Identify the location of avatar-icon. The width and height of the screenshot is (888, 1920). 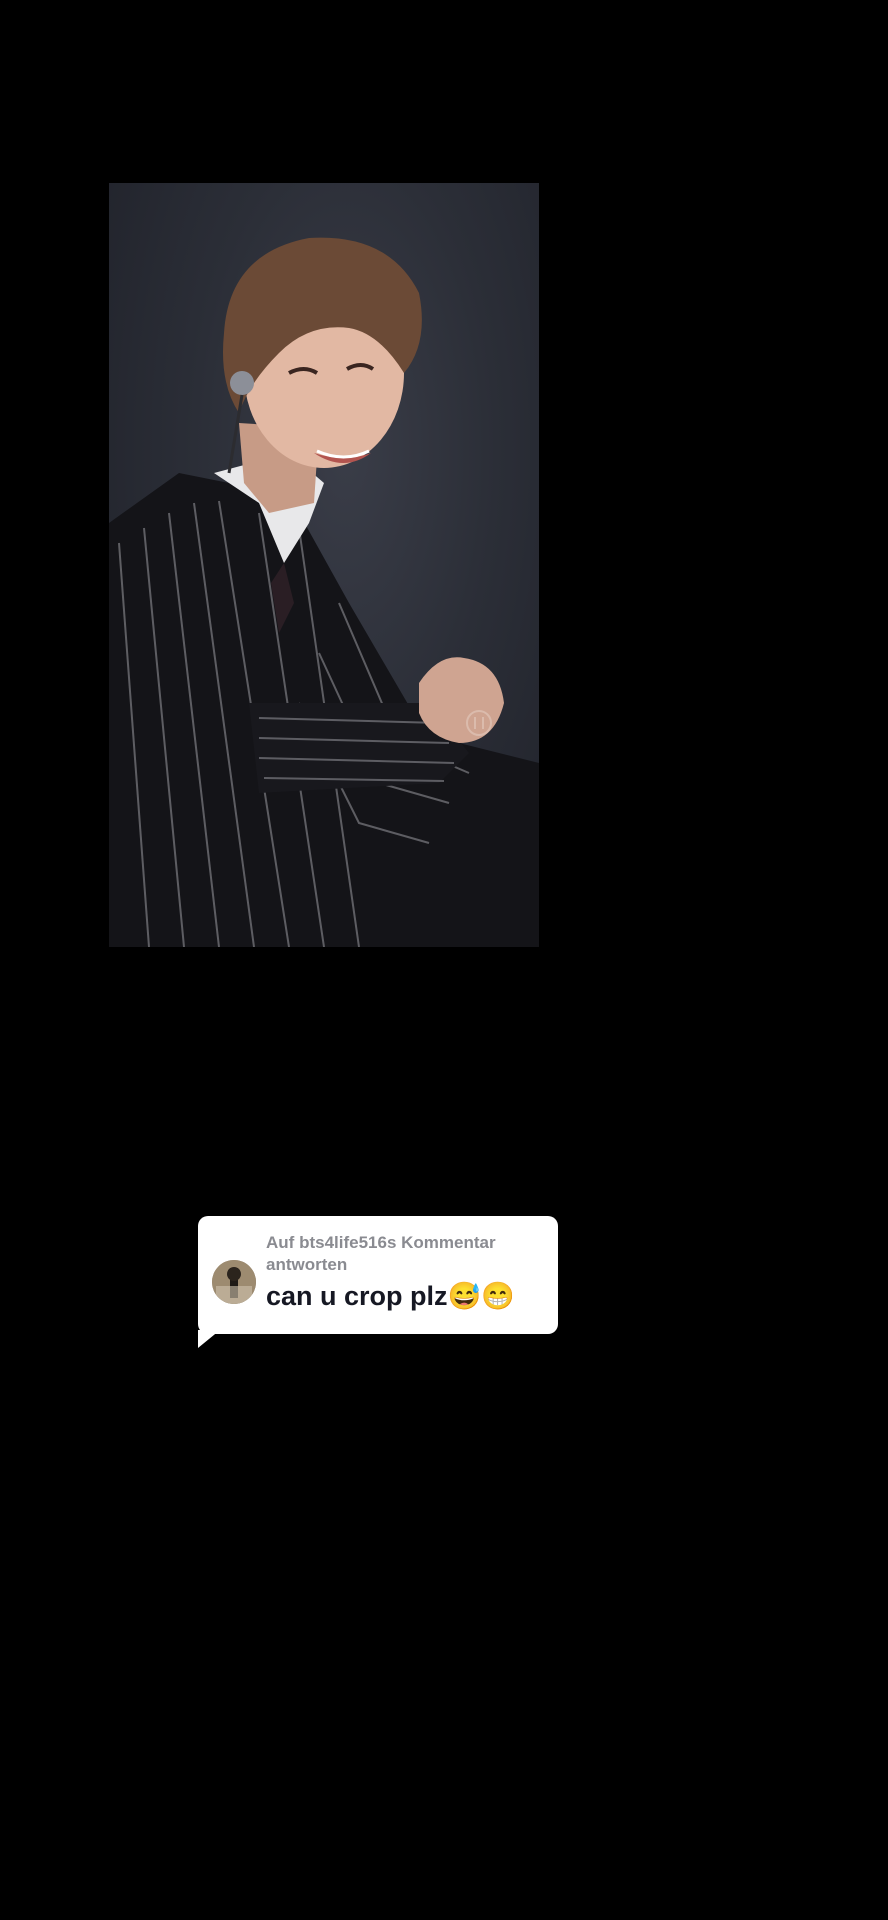
(234, 1282).